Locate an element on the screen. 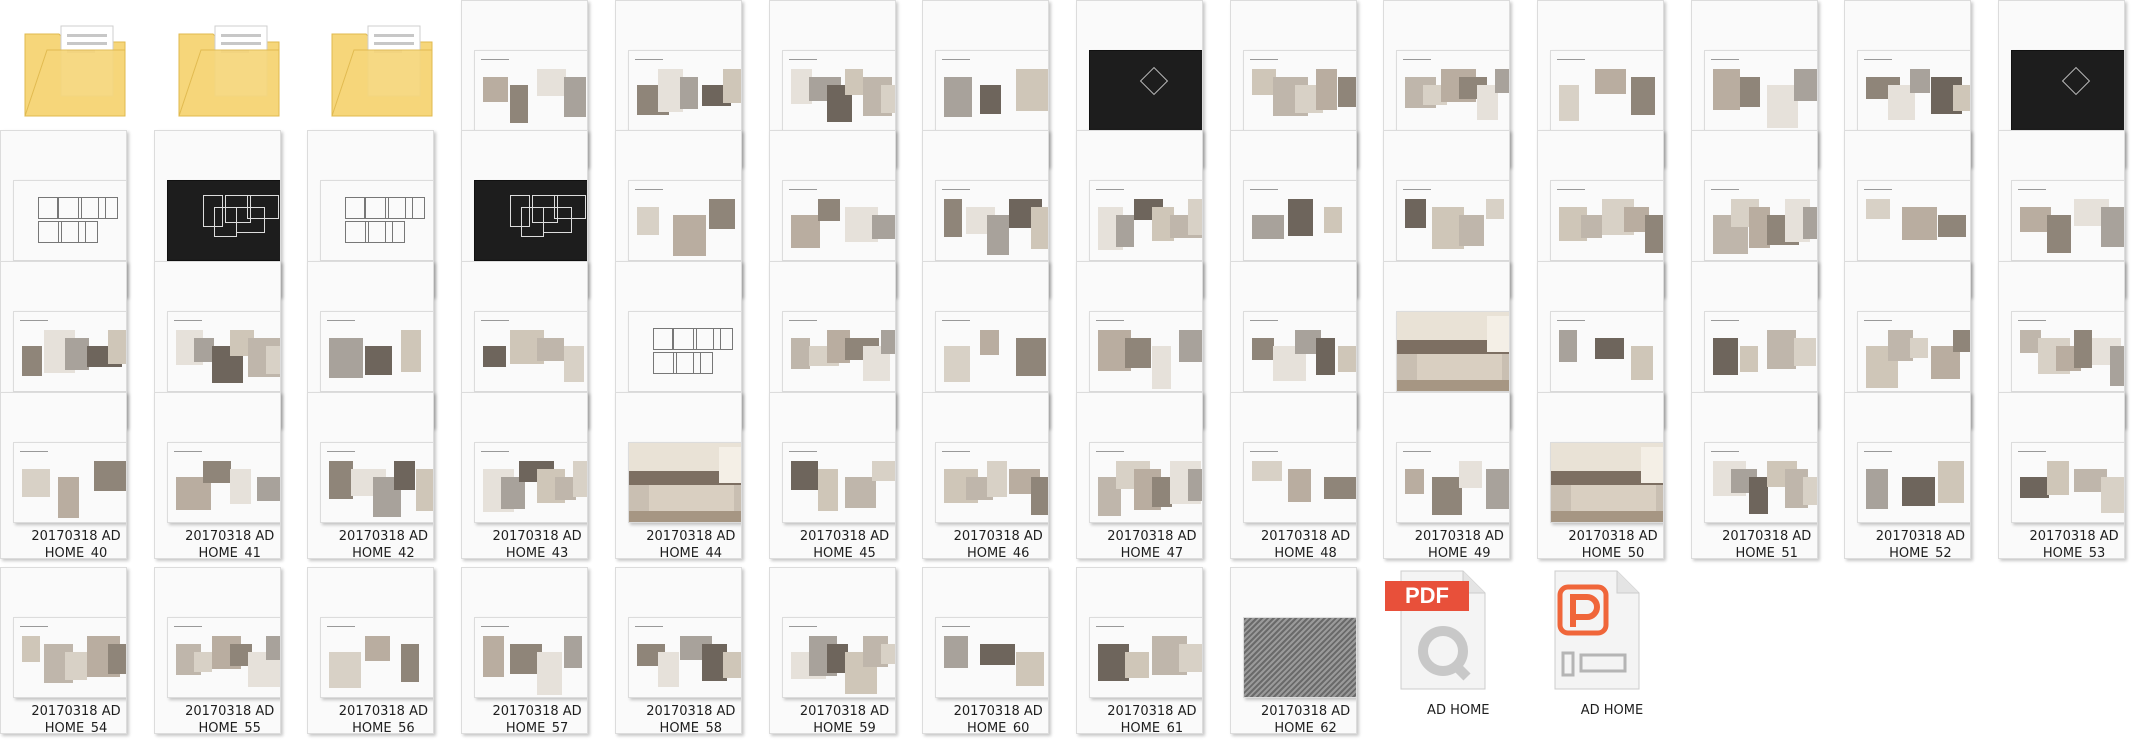  file-name-label: AD HOME is located at coordinates (1458, 710).